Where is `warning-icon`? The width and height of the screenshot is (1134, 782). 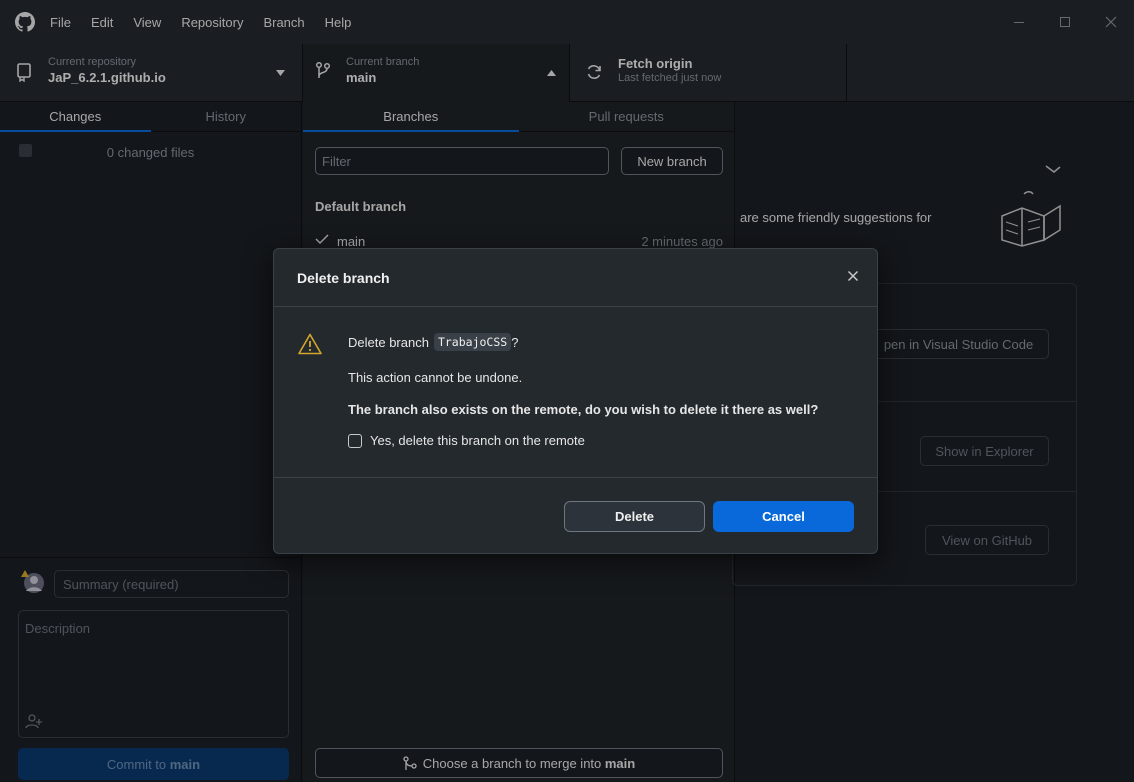
warning-icon is located at coordinates (310, 344).